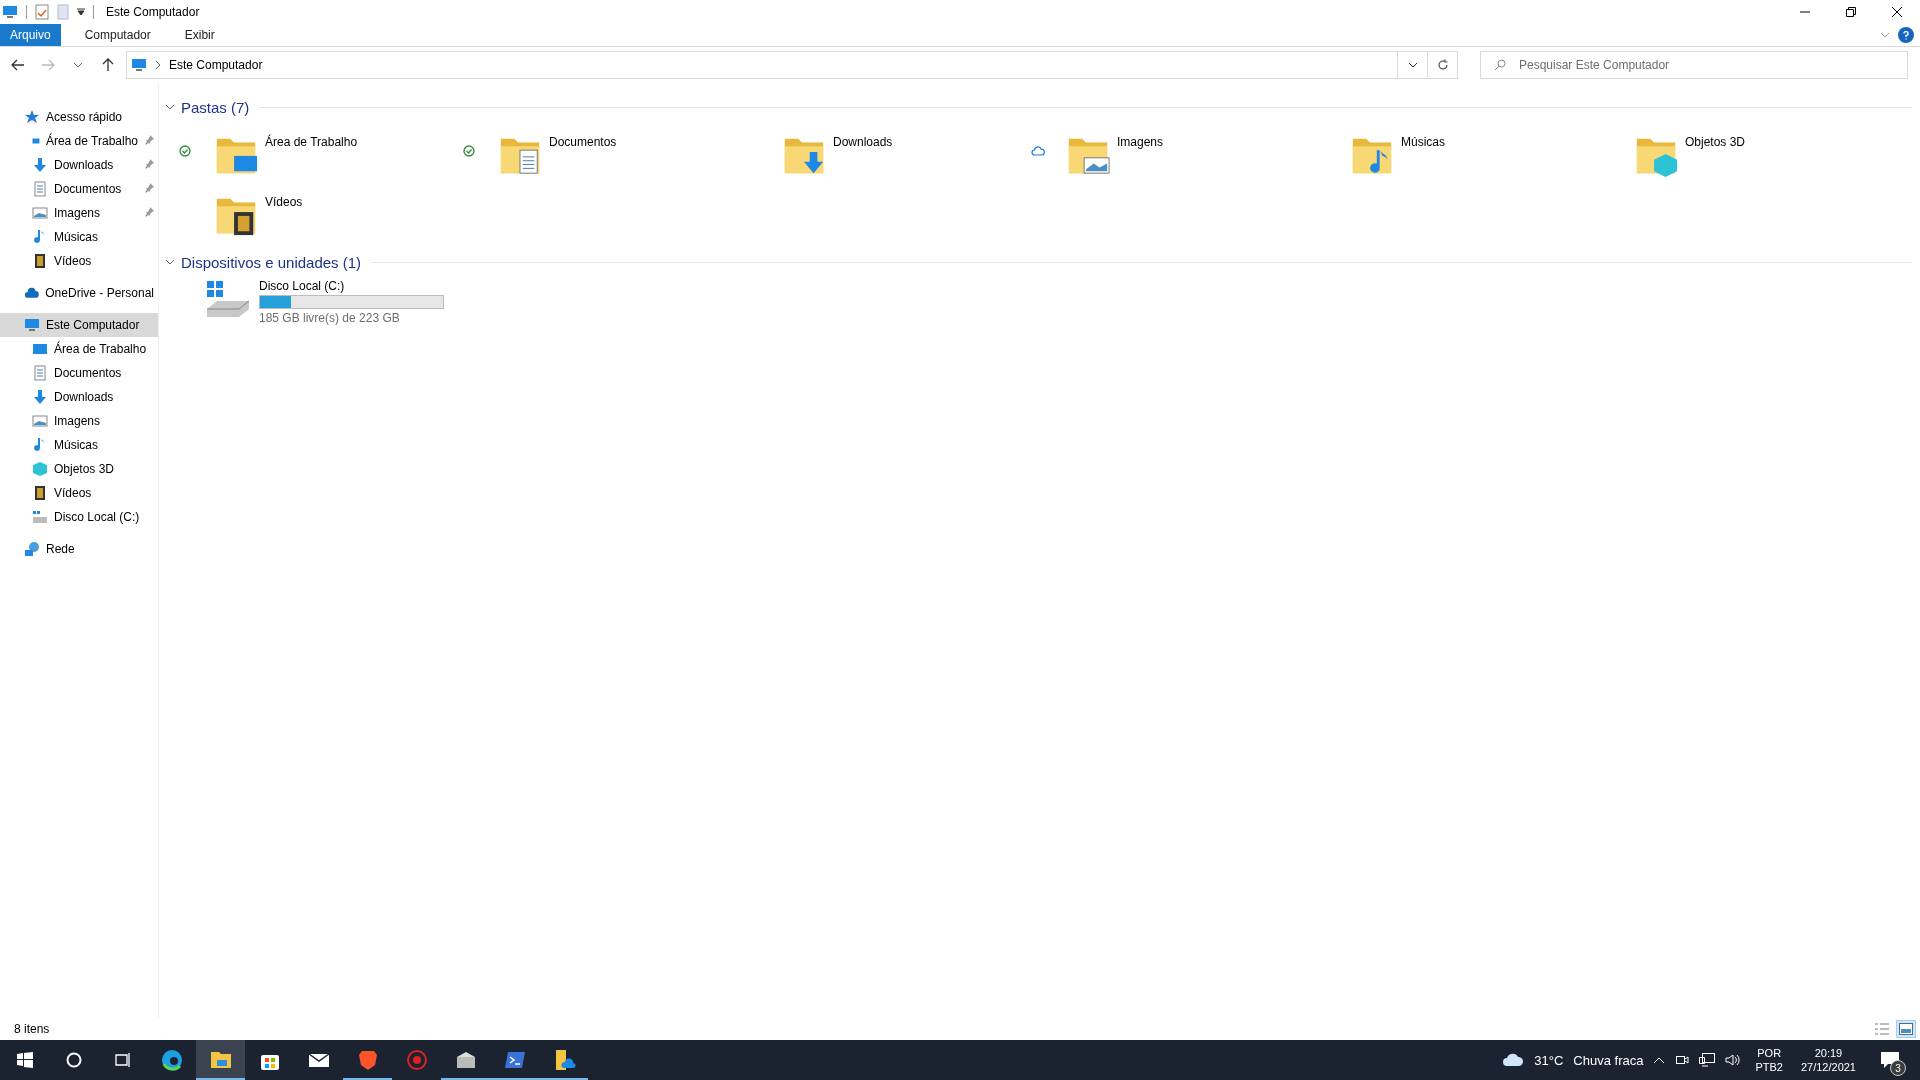 The image size is (1920, 1080). I want to click on sidebar-item: Este Computador, so click(79, 325).